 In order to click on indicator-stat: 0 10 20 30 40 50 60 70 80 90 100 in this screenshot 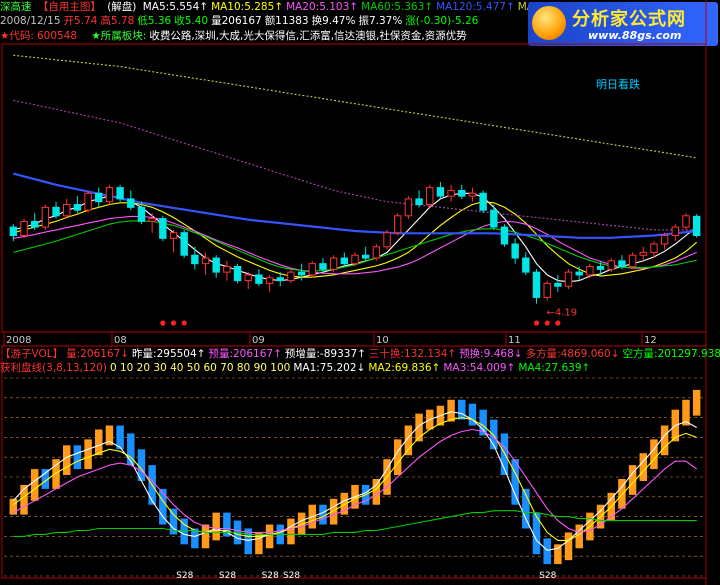, I will do `click(200, 368)`.